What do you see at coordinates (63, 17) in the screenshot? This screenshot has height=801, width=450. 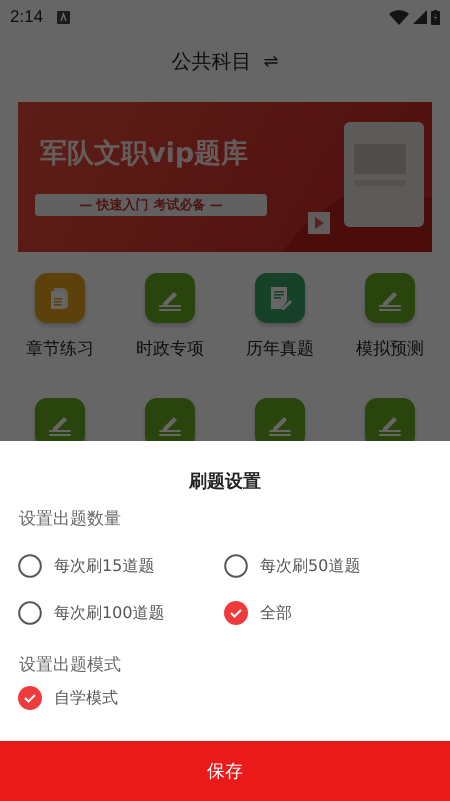 I see `notification-icon` at bounding box center [63, 17].